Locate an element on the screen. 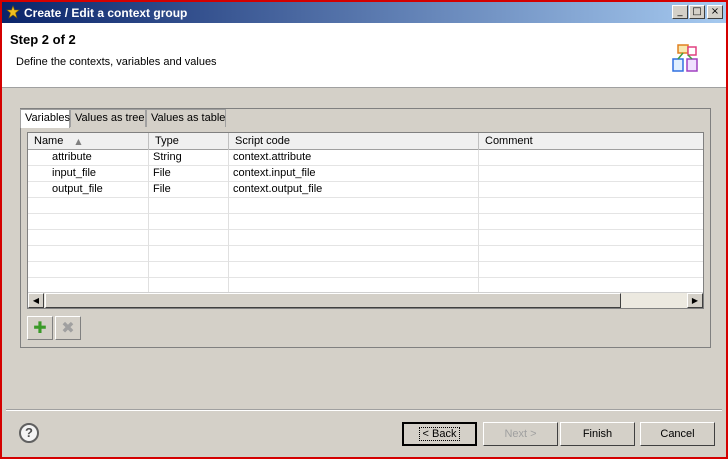 This screenshot has height=459, width=728. title-bar: Create / Edit a context group _ □ × is located at coordinates (364, 12).